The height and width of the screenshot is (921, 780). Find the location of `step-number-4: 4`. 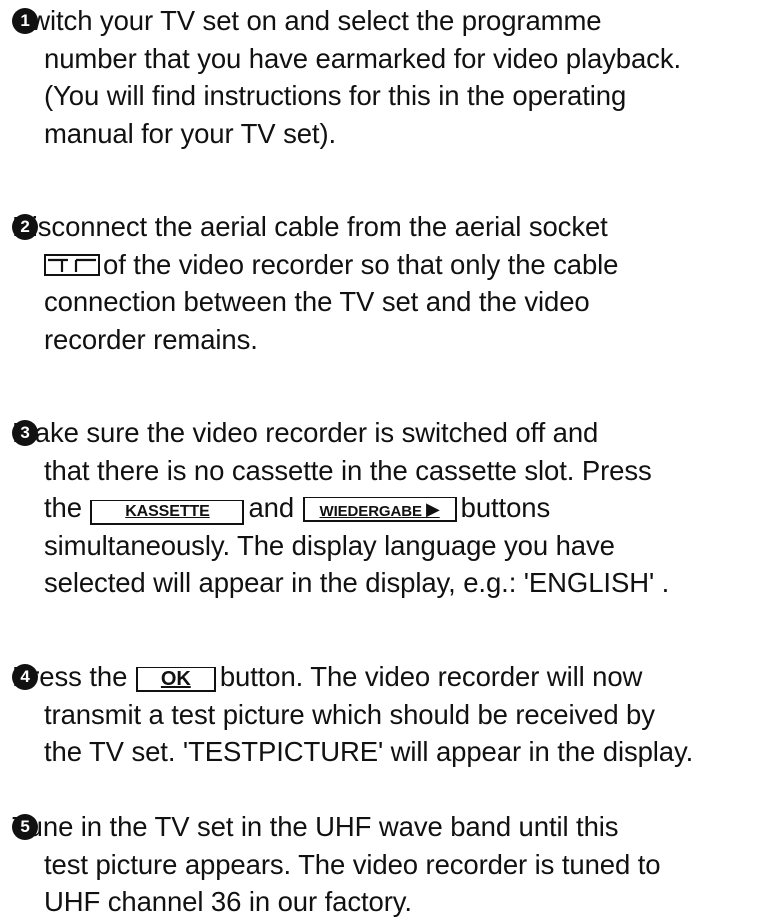

step-number-4: 4 is located at coordinates (25, 677).